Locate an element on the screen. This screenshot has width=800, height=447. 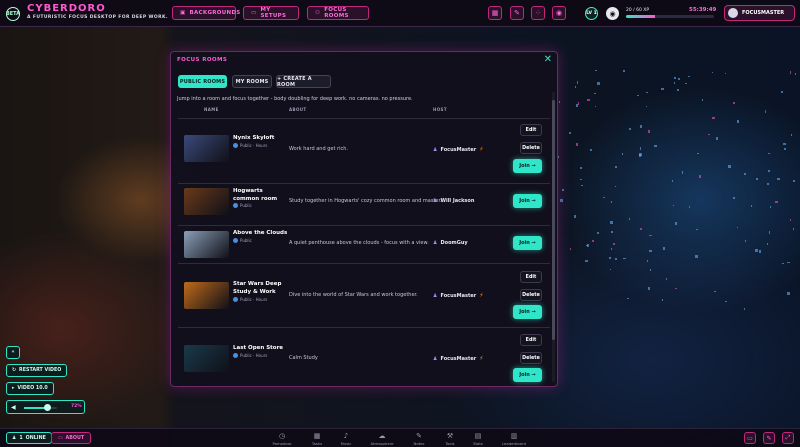
avatar is located at coordinates (733, 13).